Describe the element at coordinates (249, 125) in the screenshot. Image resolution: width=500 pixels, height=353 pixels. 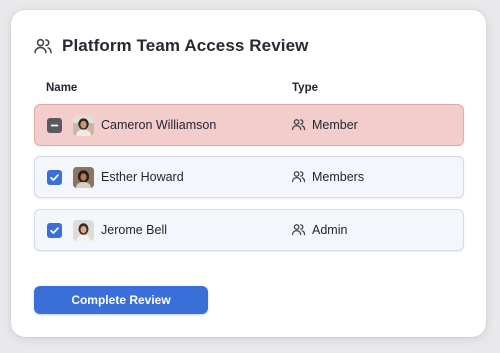
I see `table-row: Cameron Williamson Member` at that location.